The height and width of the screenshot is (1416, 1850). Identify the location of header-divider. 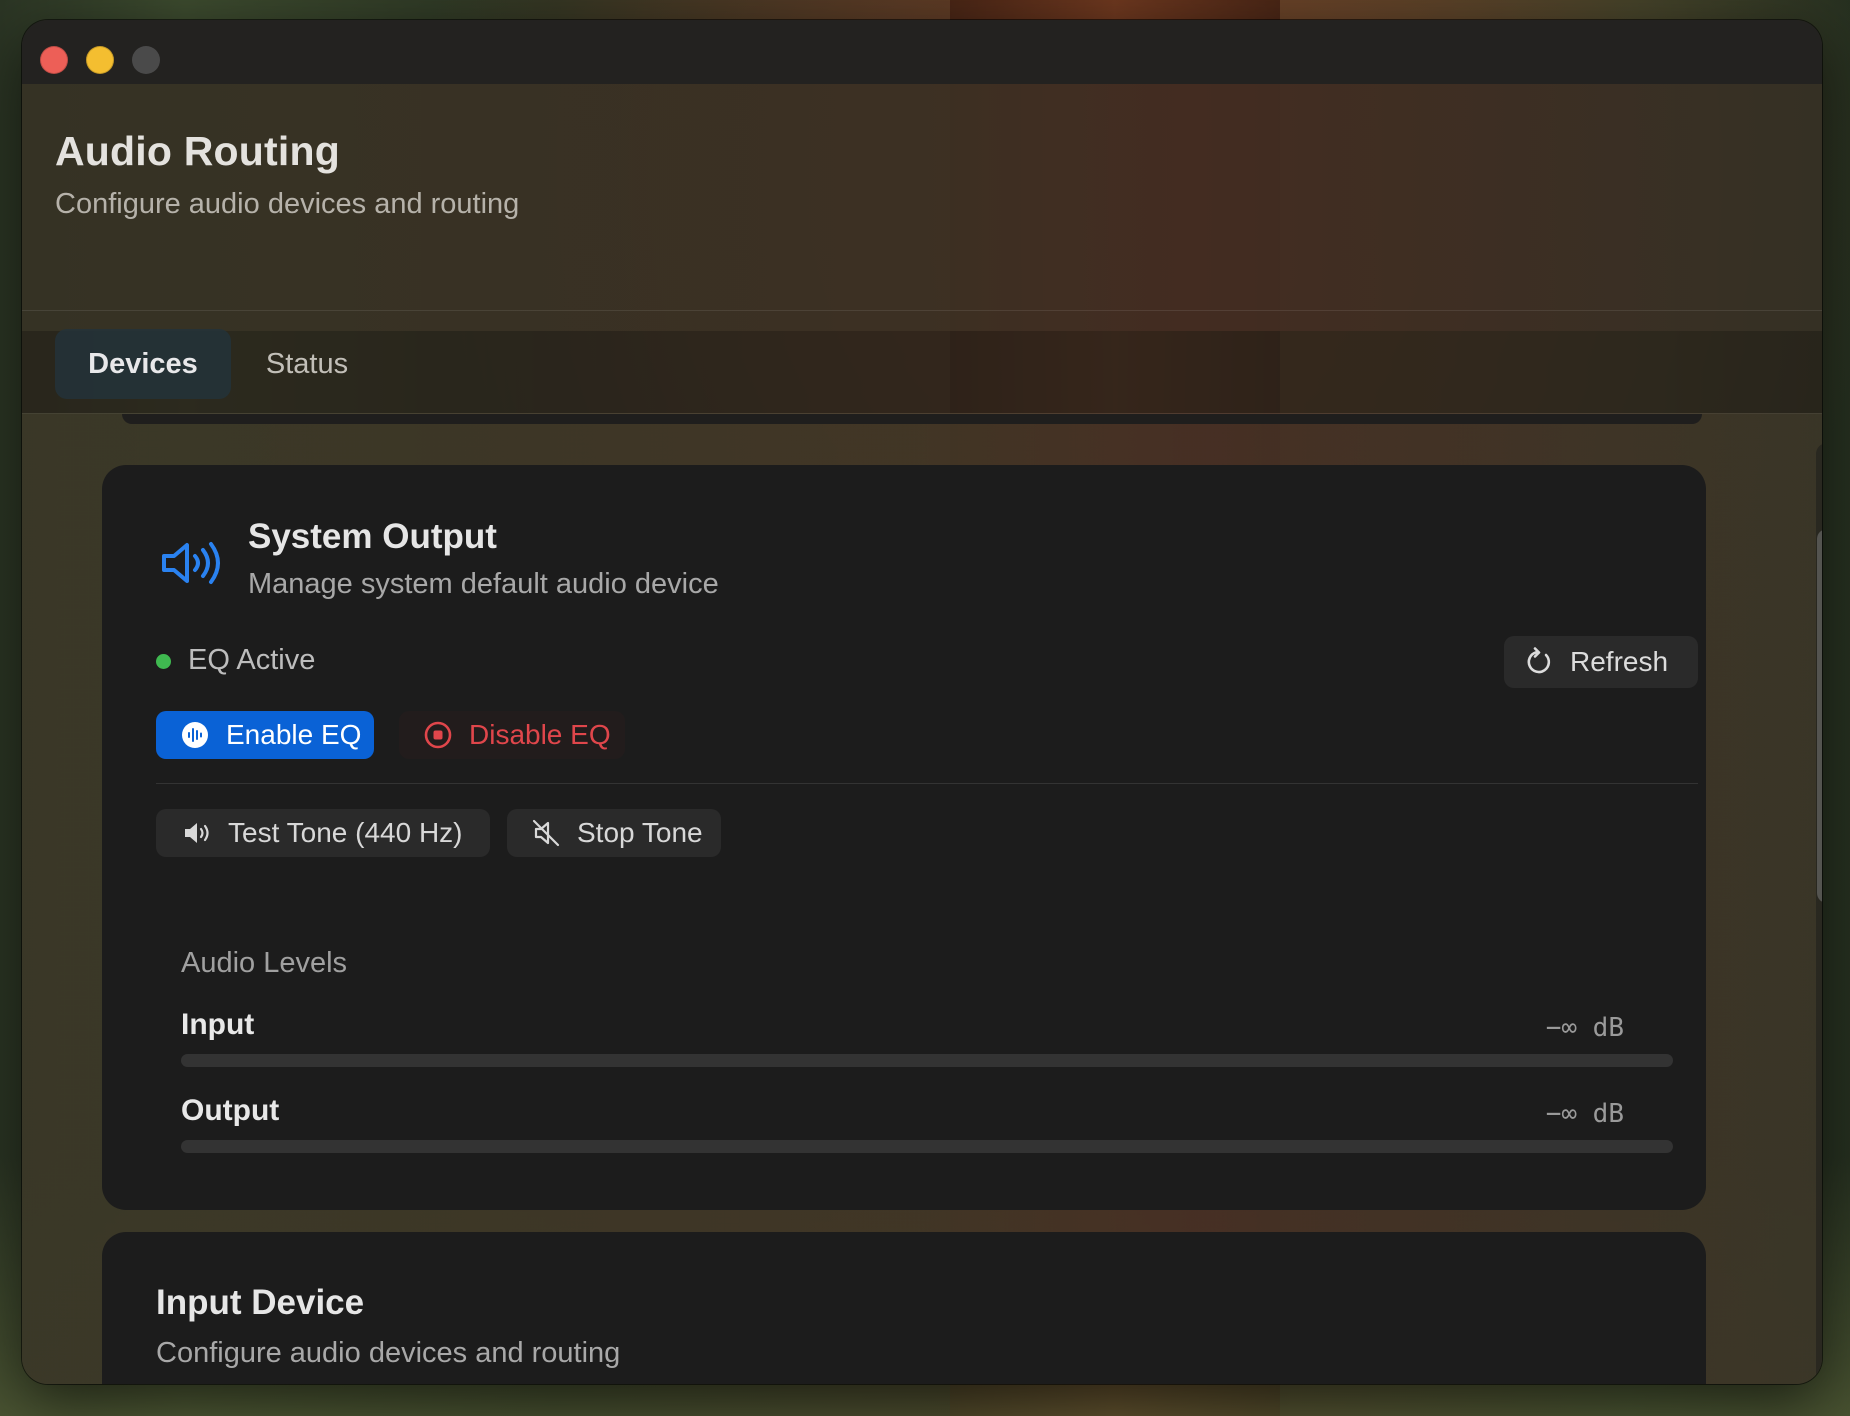
(922, 310).